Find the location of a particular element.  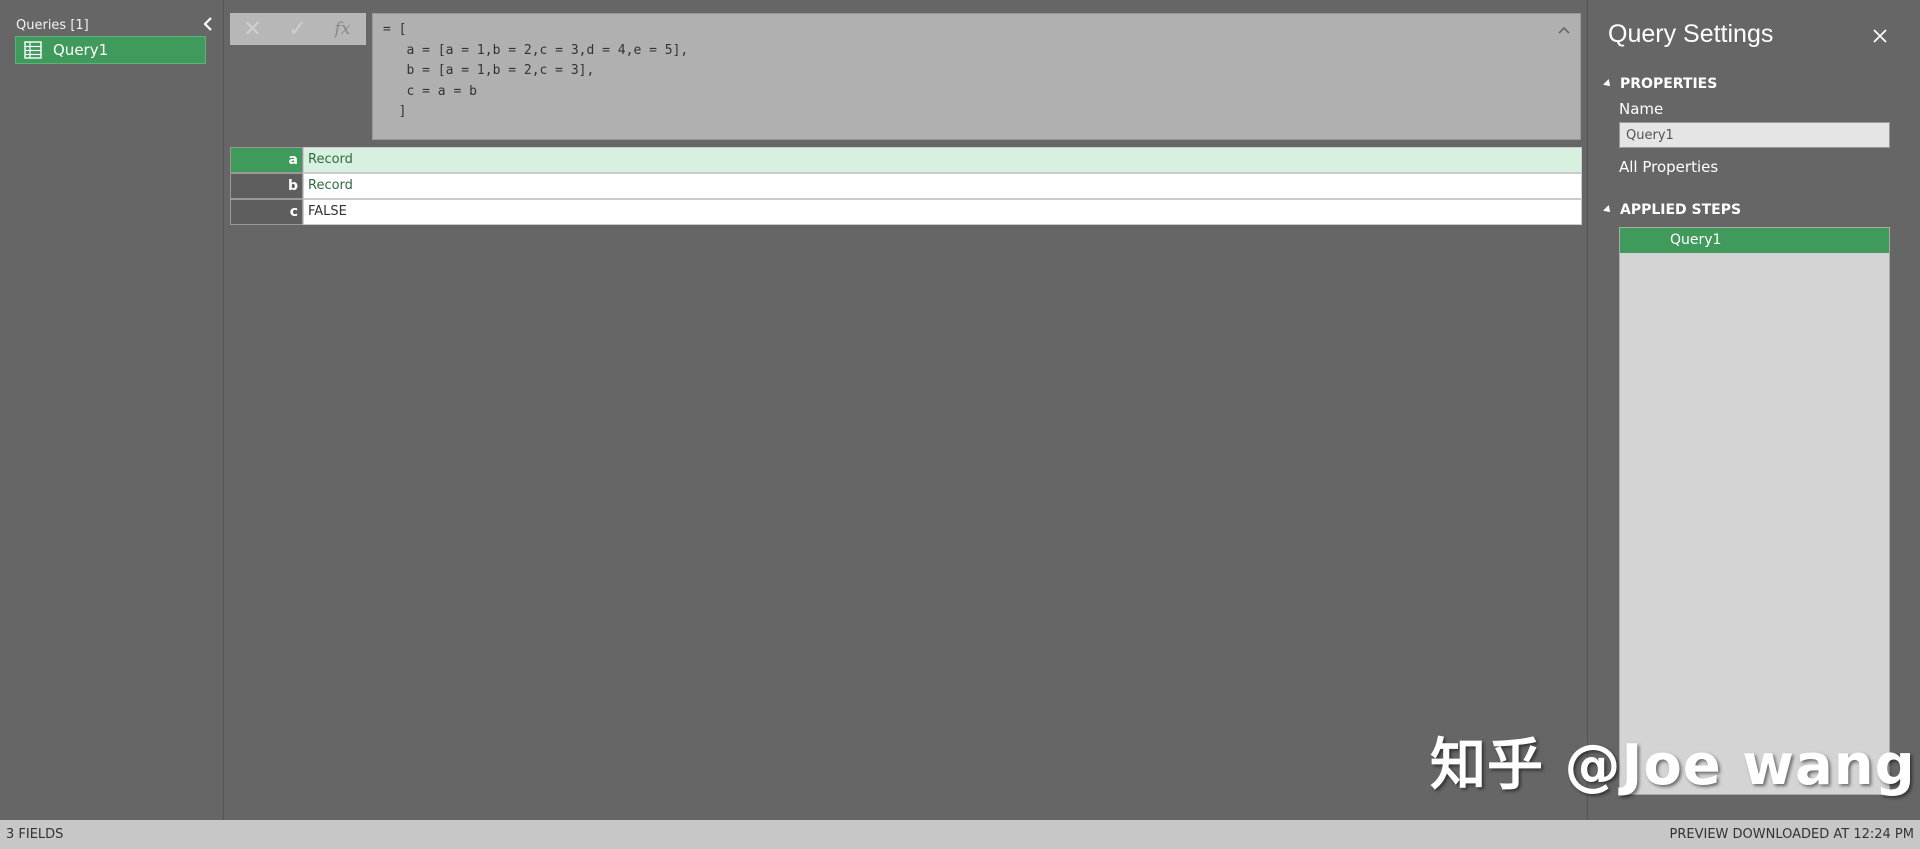

record-table: a Record b Record c FALSE is located at coordinates (906, 186).